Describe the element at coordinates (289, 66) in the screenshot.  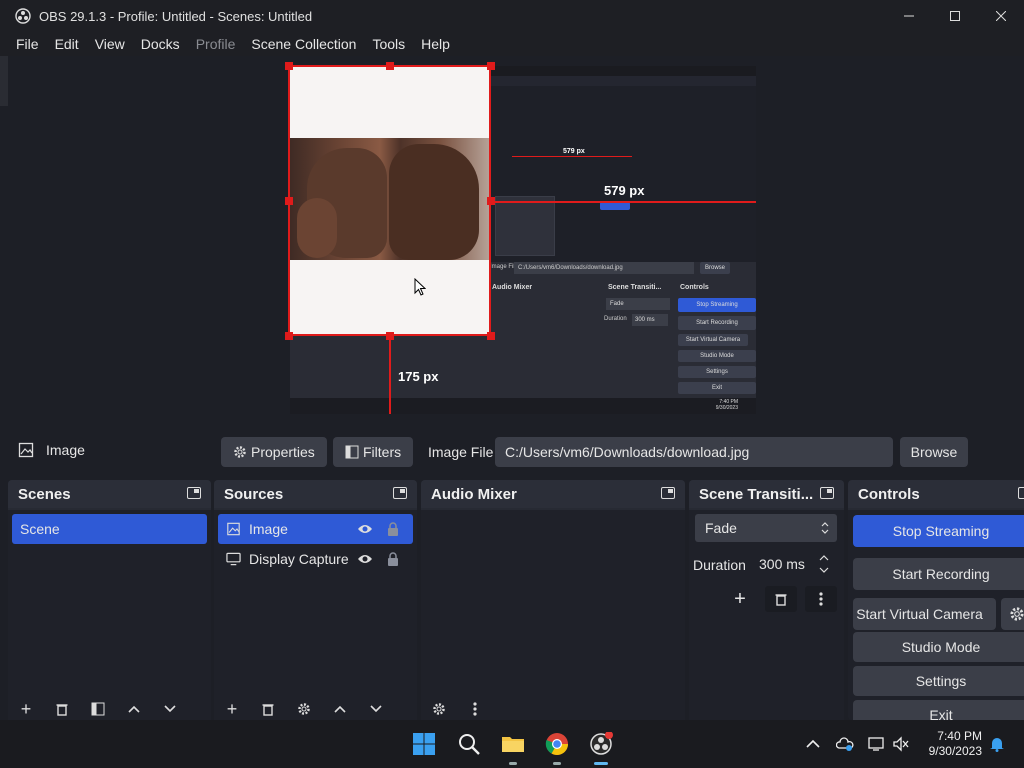
I see `resize-handle-tl` at that location.